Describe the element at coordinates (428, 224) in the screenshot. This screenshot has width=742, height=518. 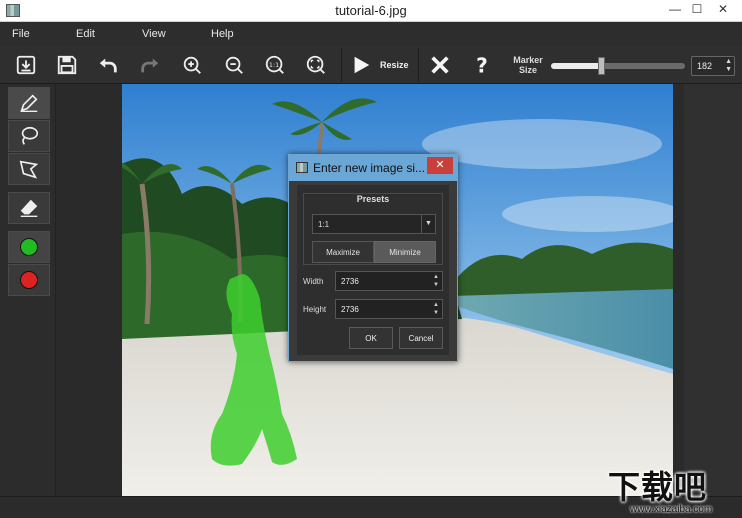
I see `dropdown-arrow-icon: ▼` at that location.